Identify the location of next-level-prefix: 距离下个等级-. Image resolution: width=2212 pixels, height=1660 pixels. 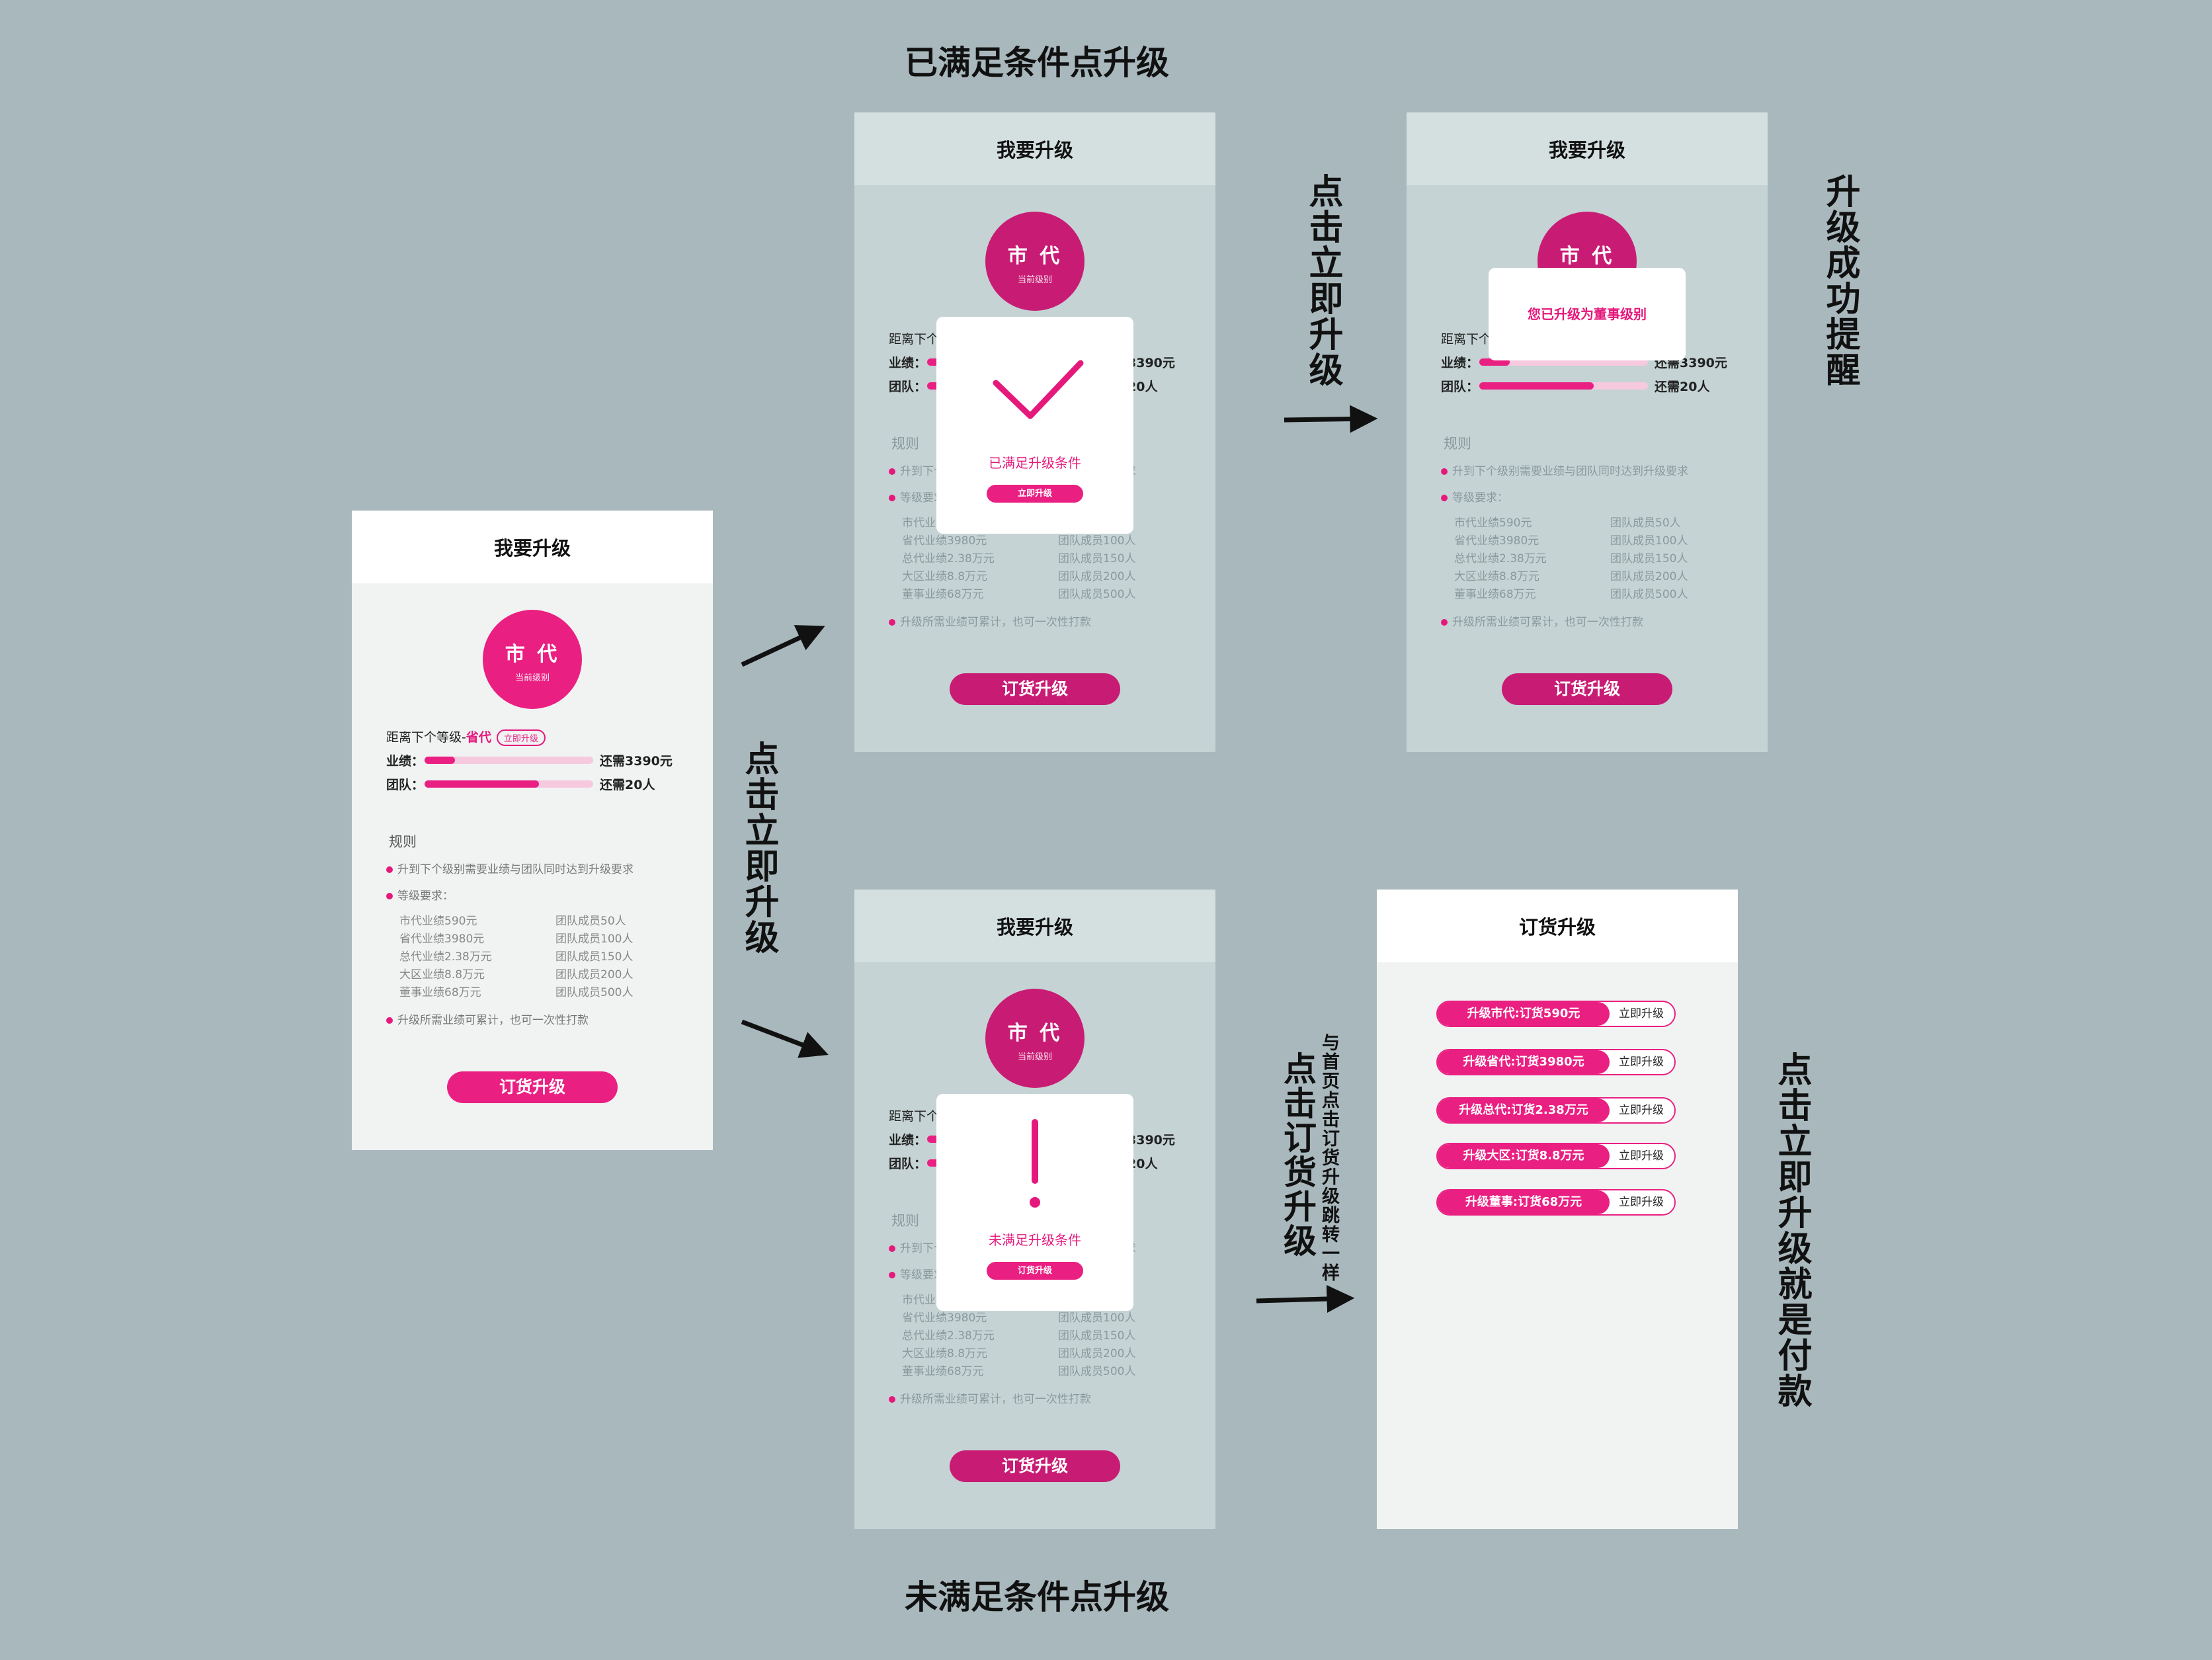
(426, 737).